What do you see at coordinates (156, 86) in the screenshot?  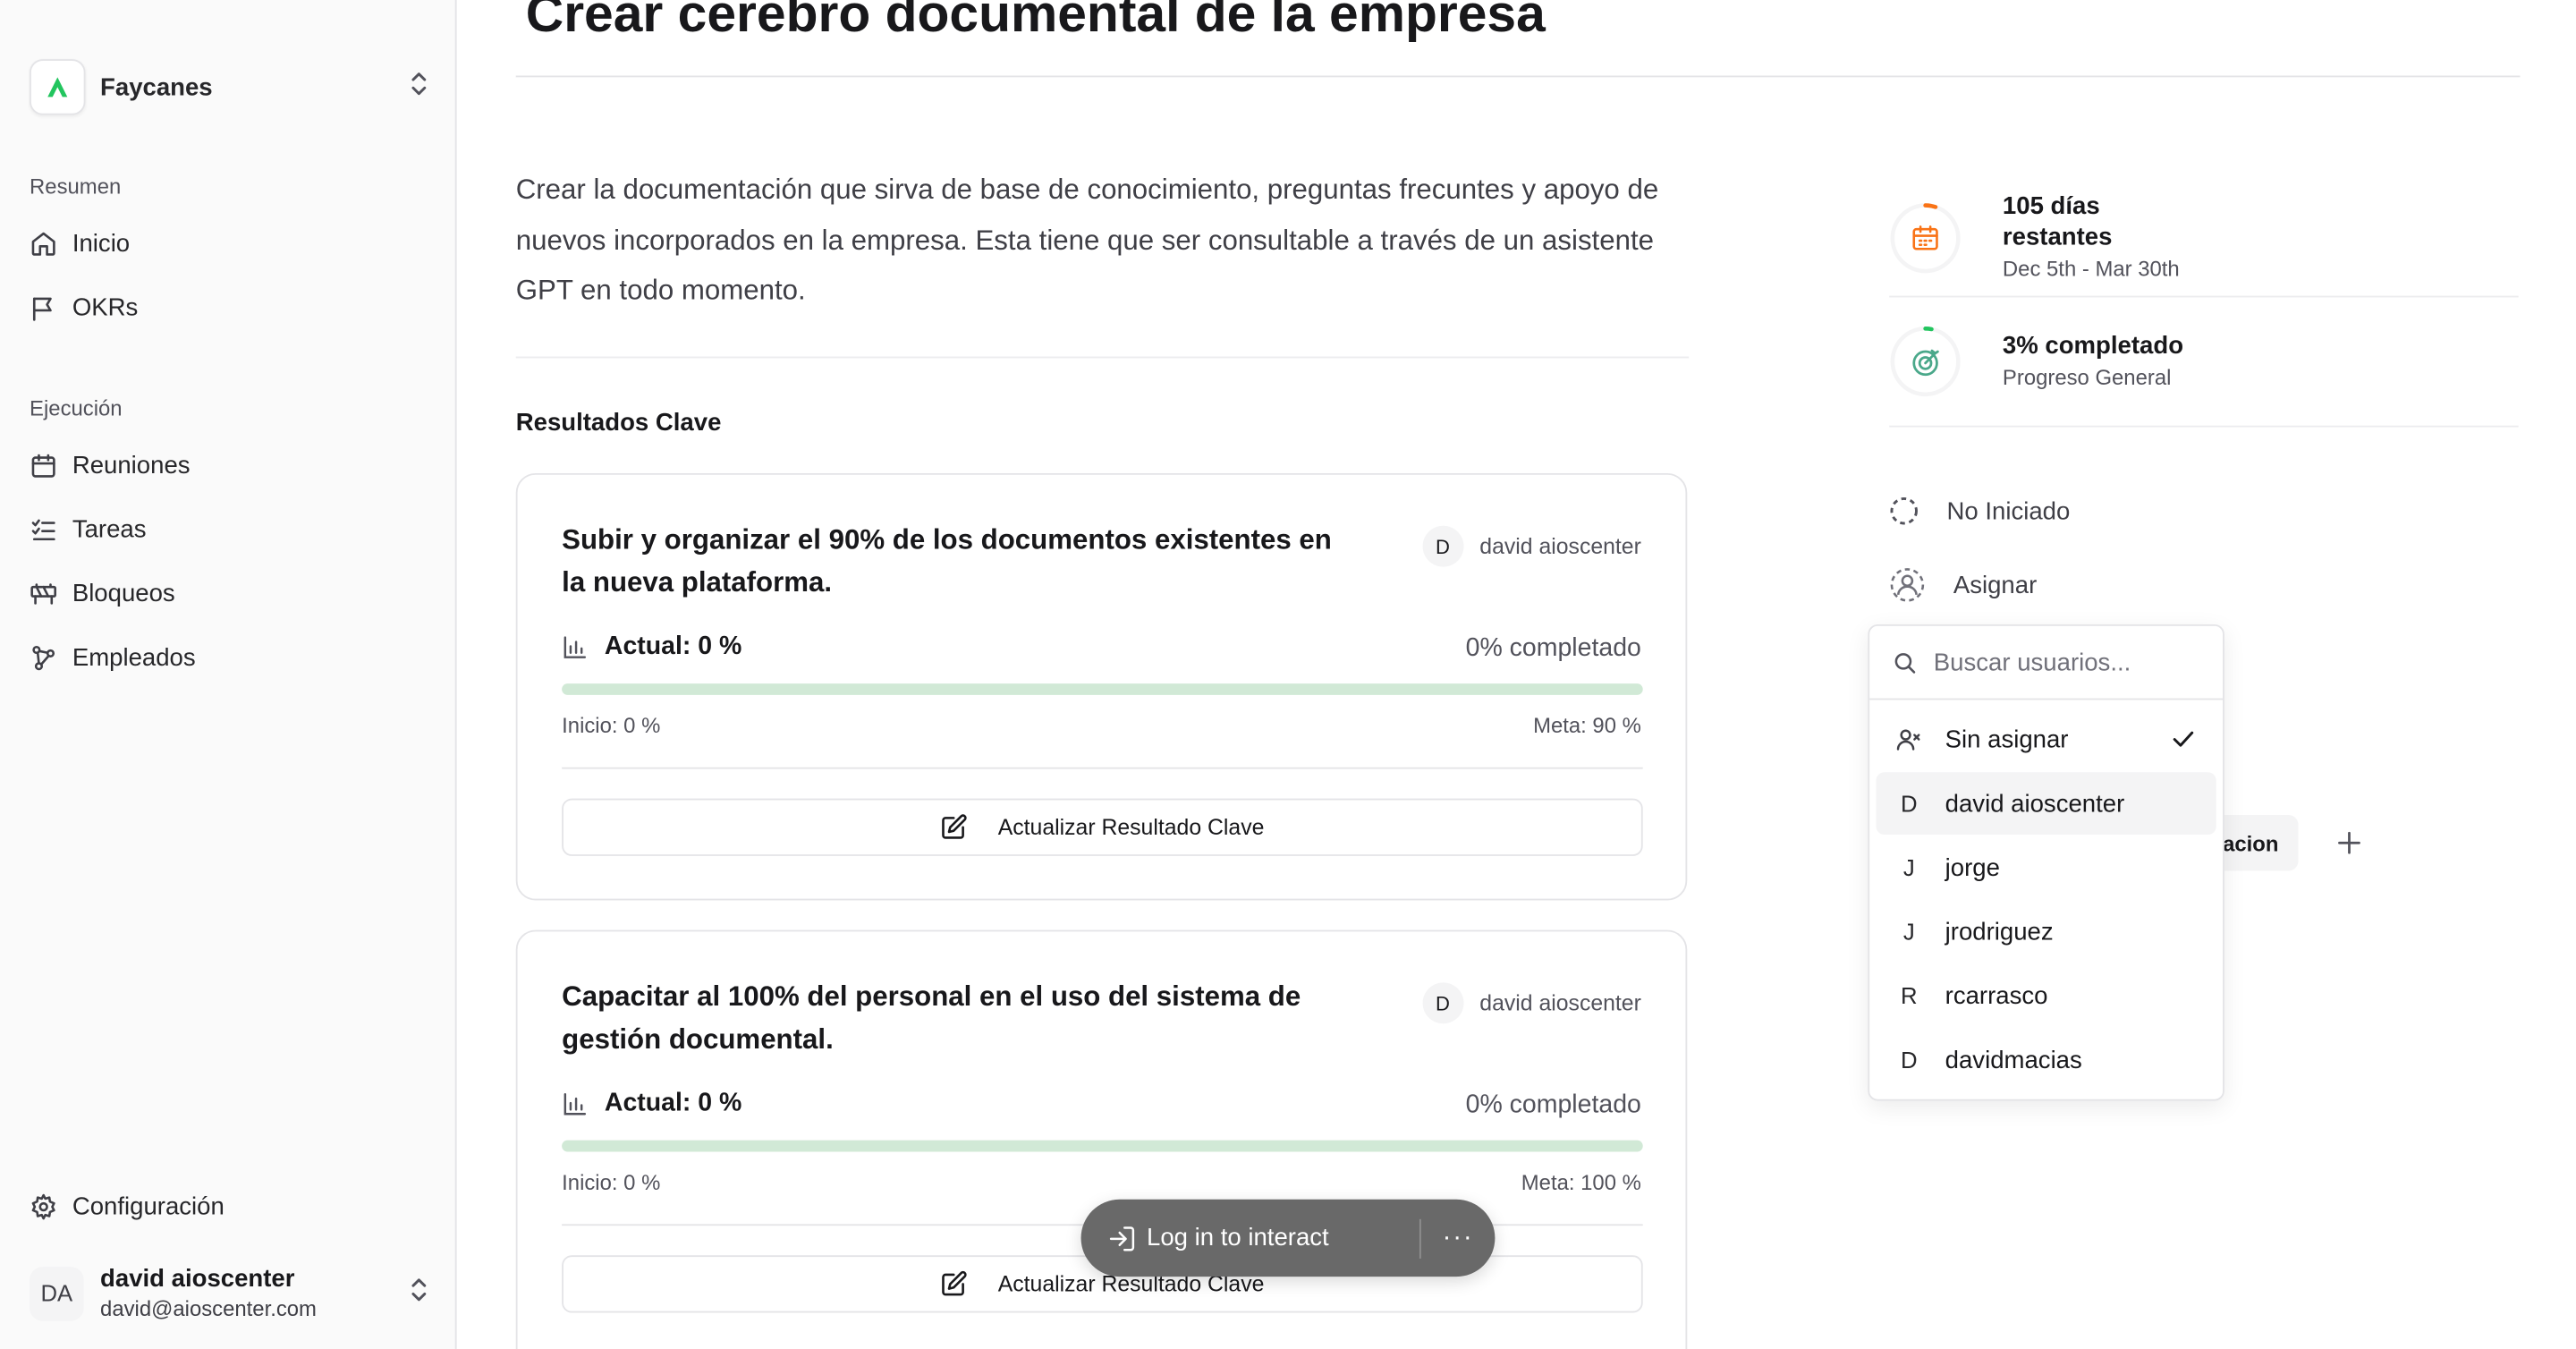 I see `workspace-name: Faycanes` at bounding box center [156, 86].